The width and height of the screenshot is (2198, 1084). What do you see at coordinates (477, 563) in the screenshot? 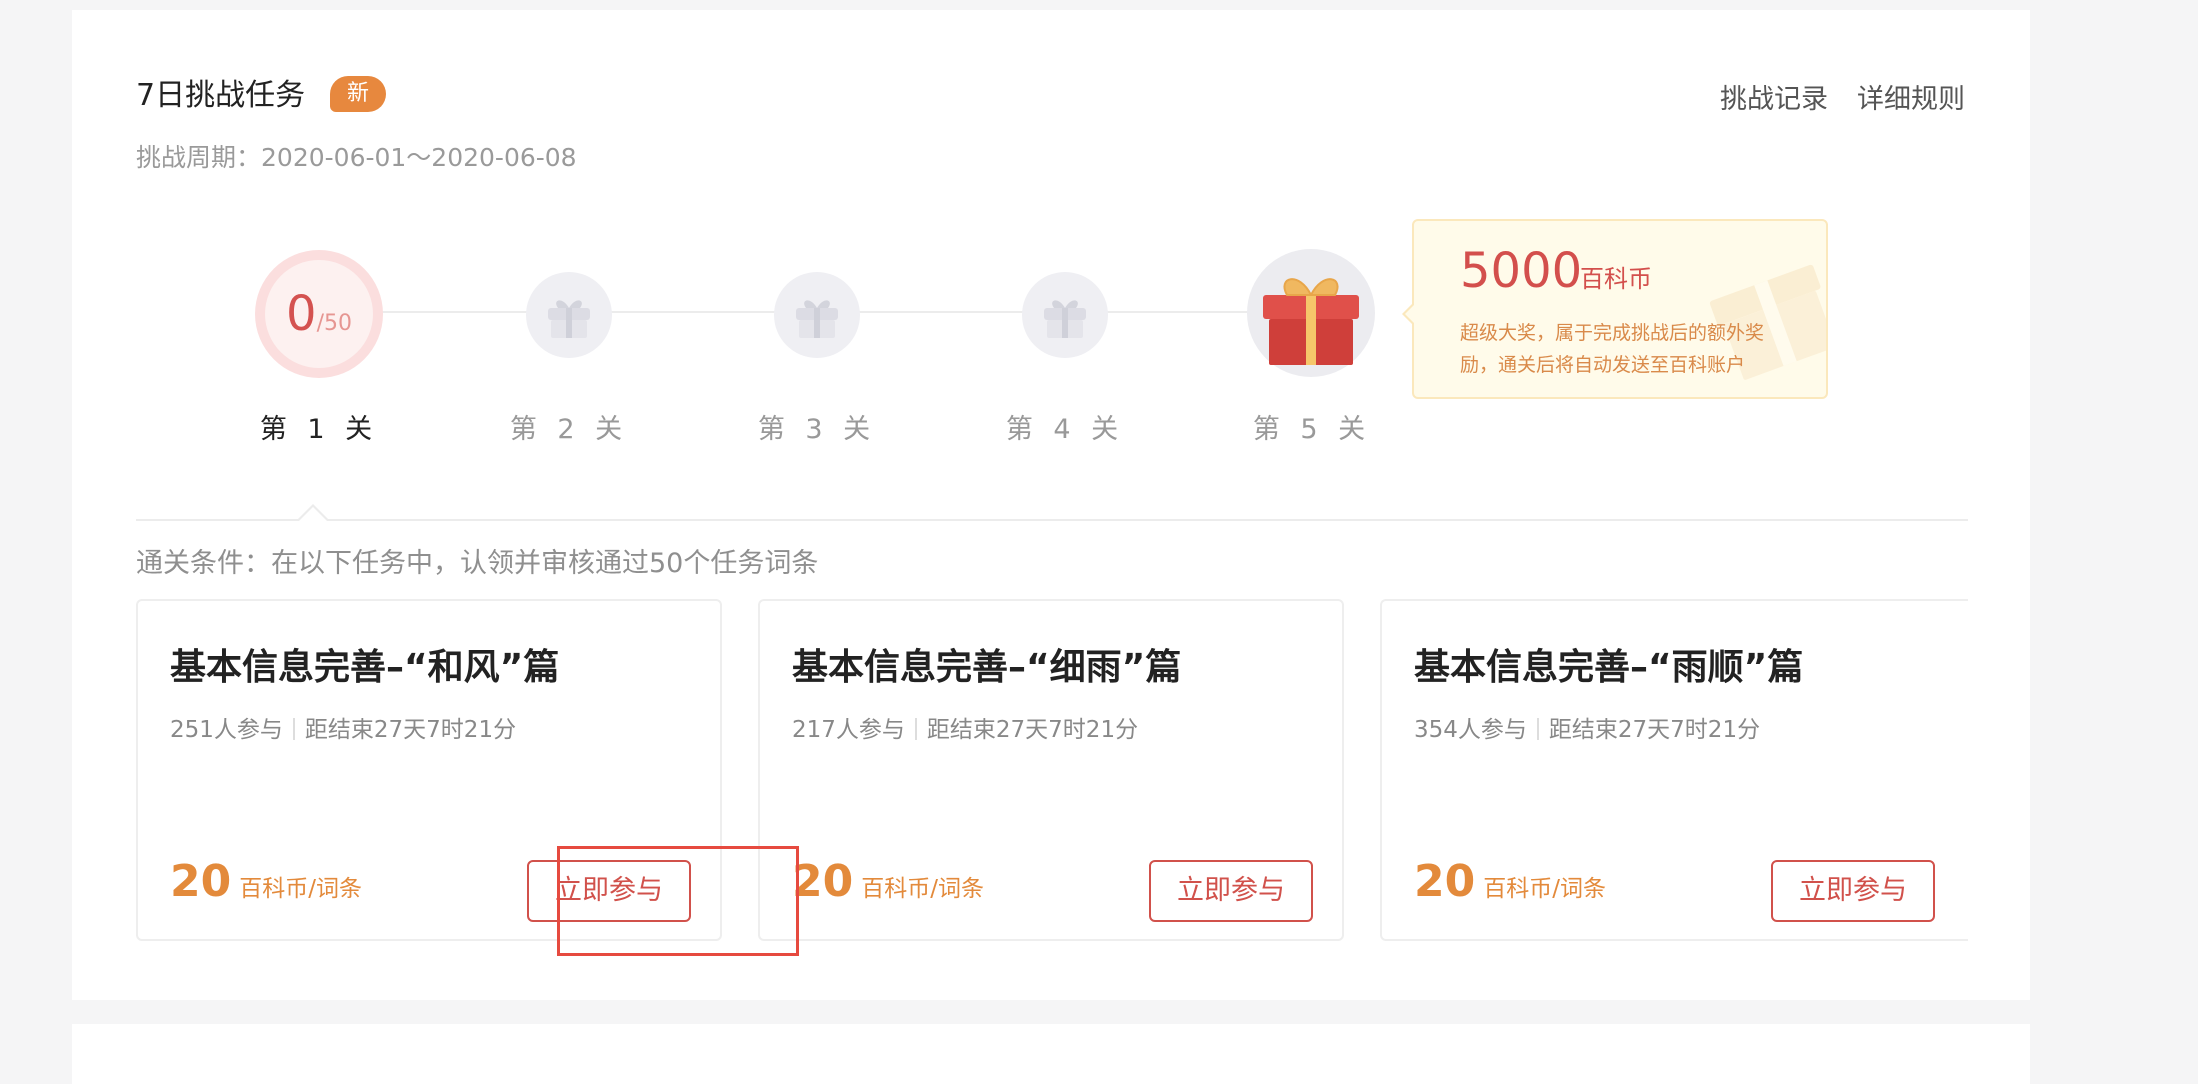
I see `pass-condition: 通关条件：在以下任务中，认领并审核通过50个任务词条` at bounding box center [477, 563].